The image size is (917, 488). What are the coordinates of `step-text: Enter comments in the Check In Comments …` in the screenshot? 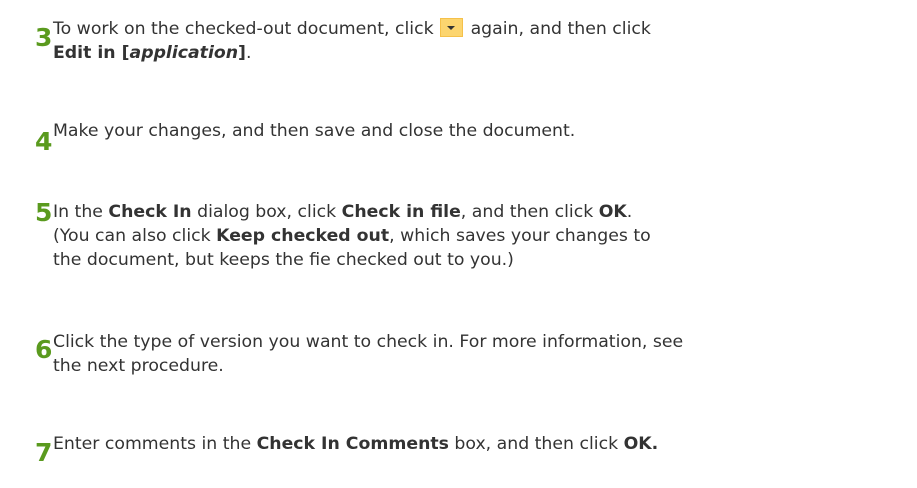 It's located at (483, 444).